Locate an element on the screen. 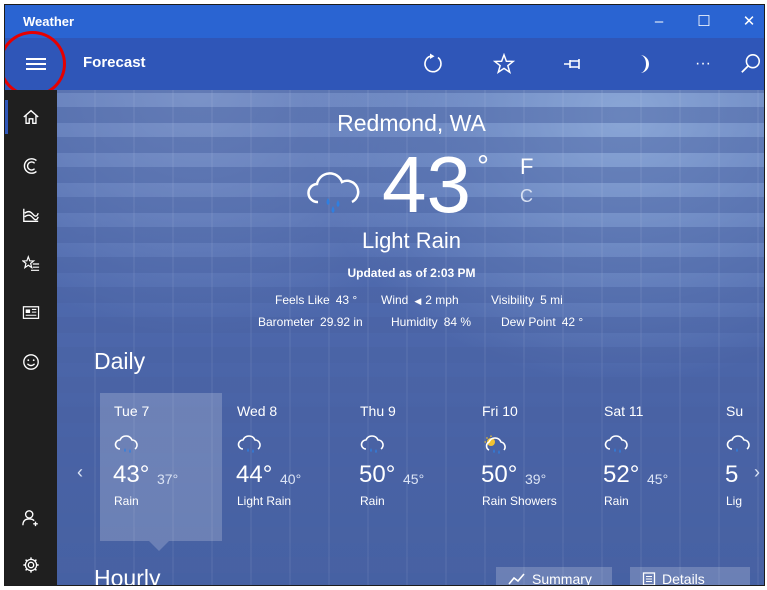 The image size is (767, 590). minimize-button: – is located at coordinates (659, 22).